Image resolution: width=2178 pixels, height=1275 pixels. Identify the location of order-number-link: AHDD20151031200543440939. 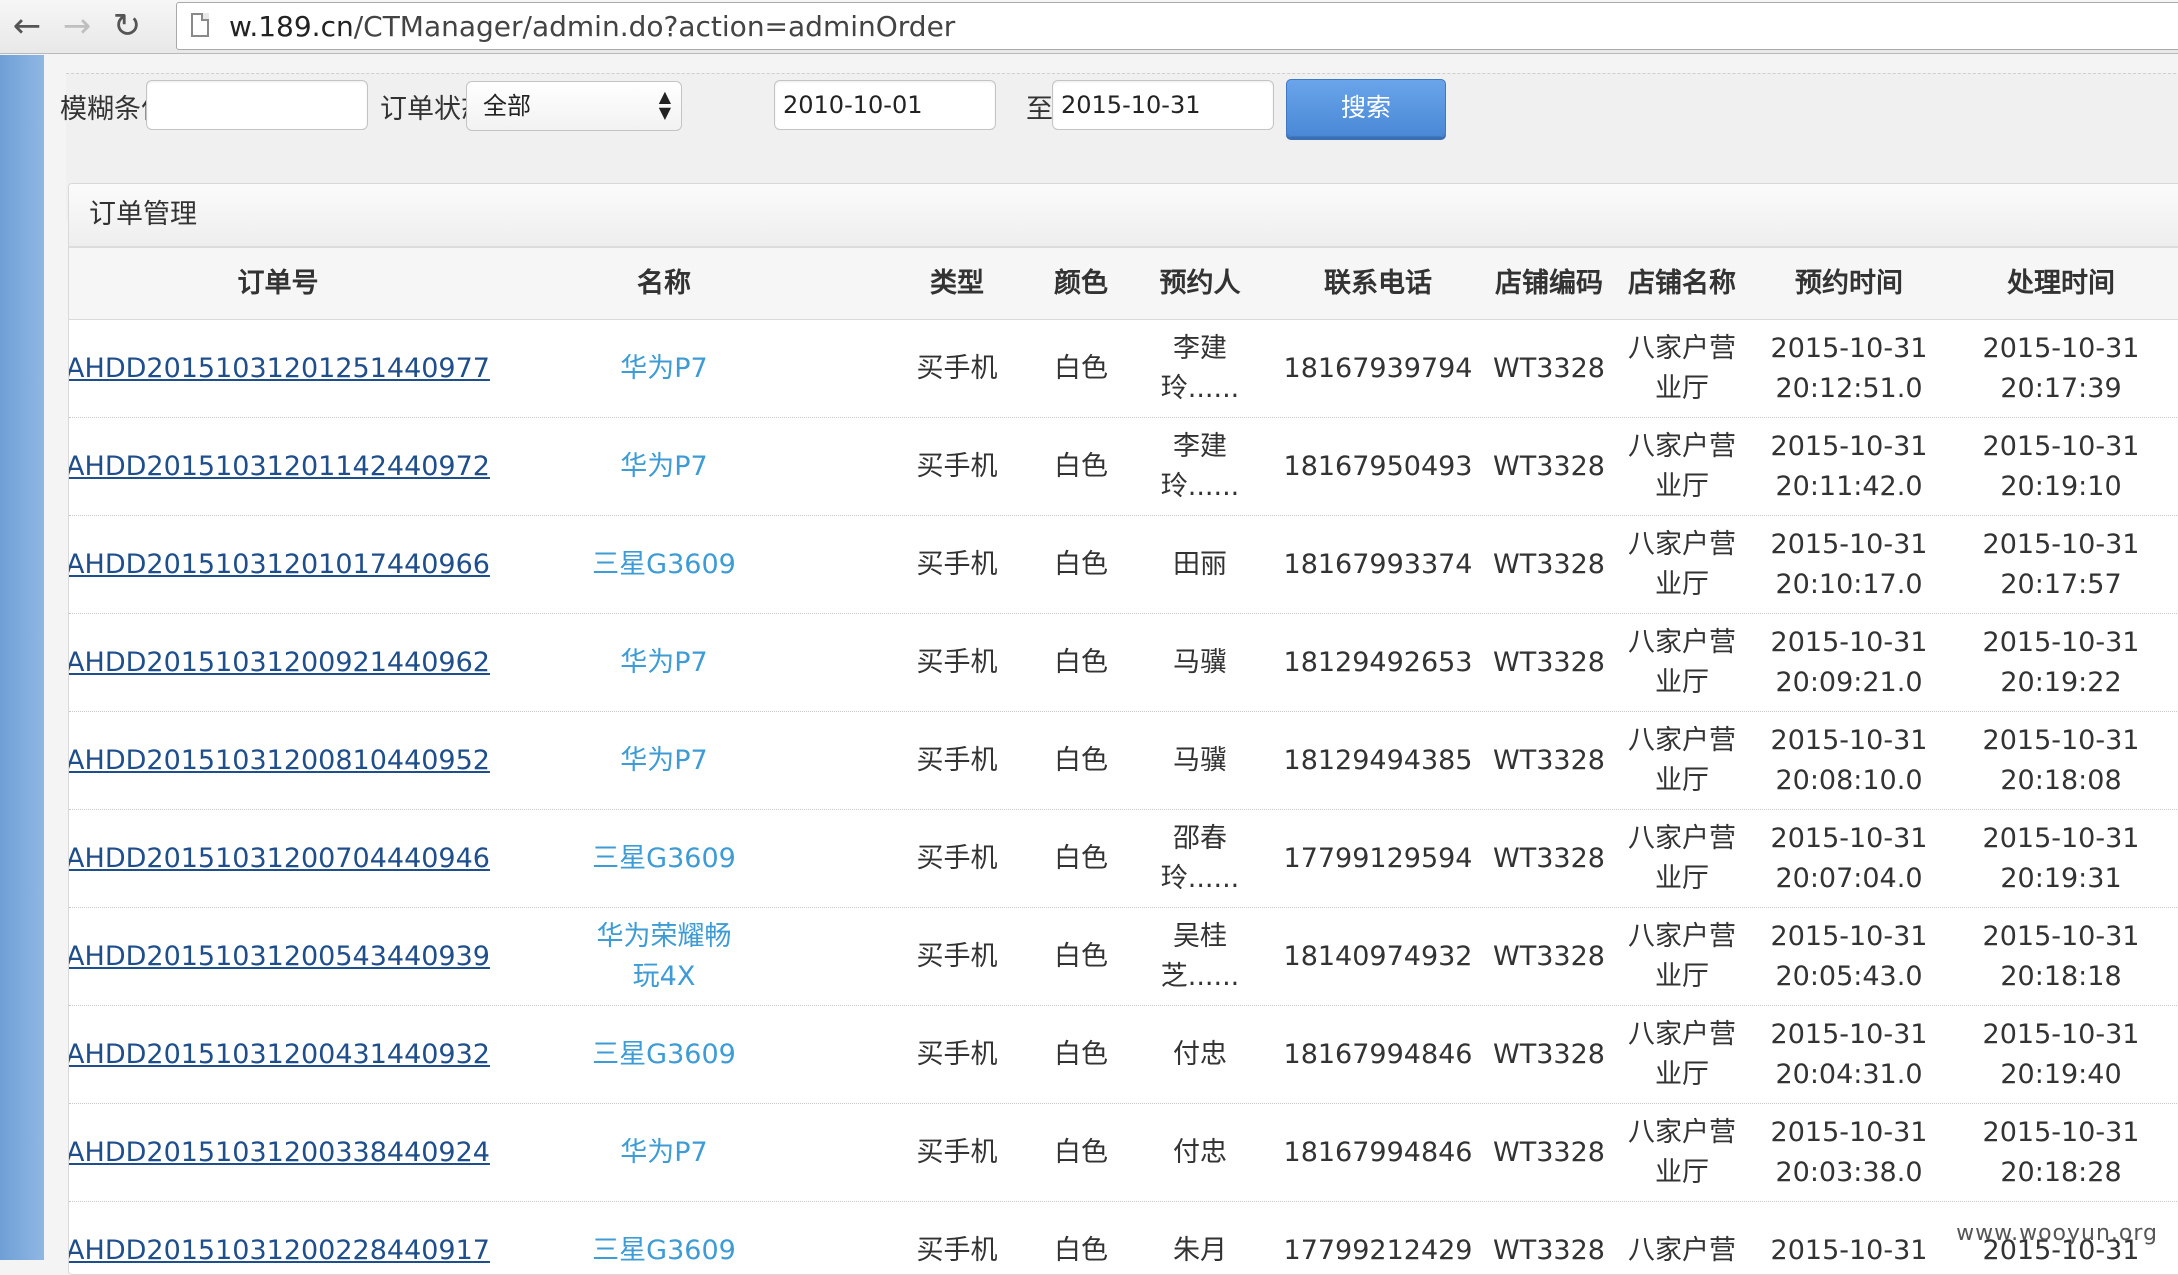
(279, 957).